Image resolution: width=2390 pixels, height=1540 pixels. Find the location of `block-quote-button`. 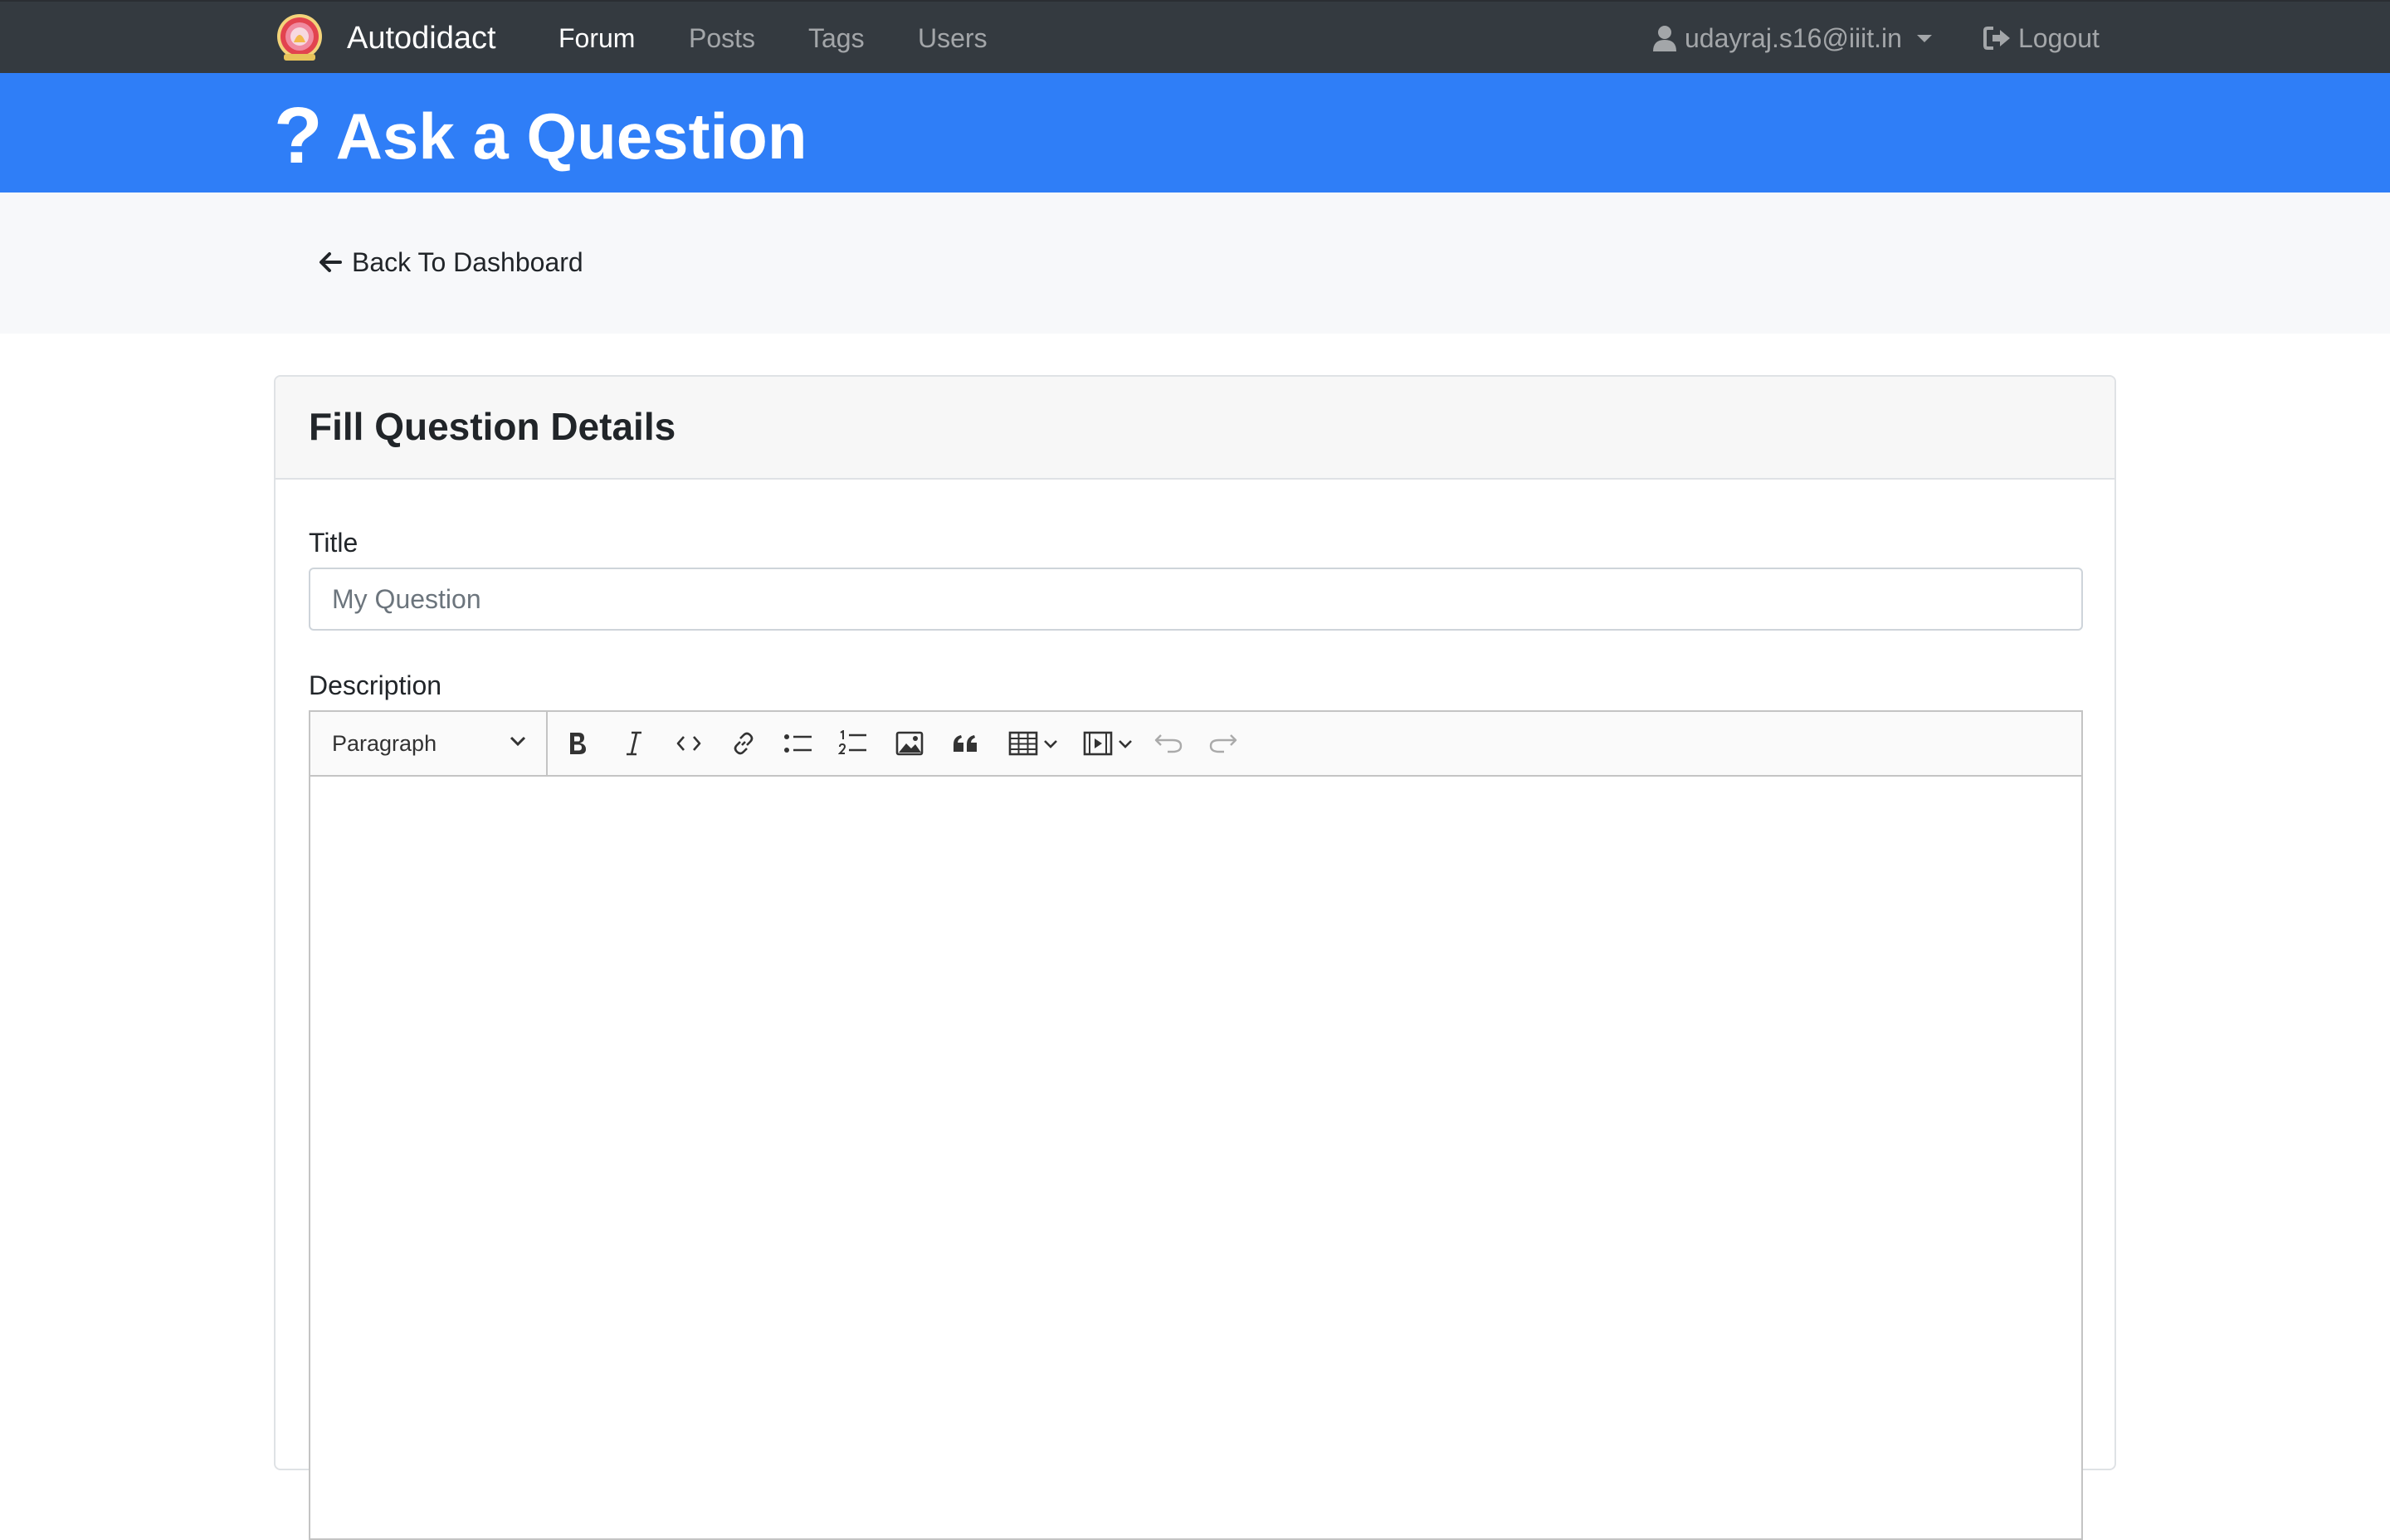

block-quote-button is located at coordinates (966, 743).